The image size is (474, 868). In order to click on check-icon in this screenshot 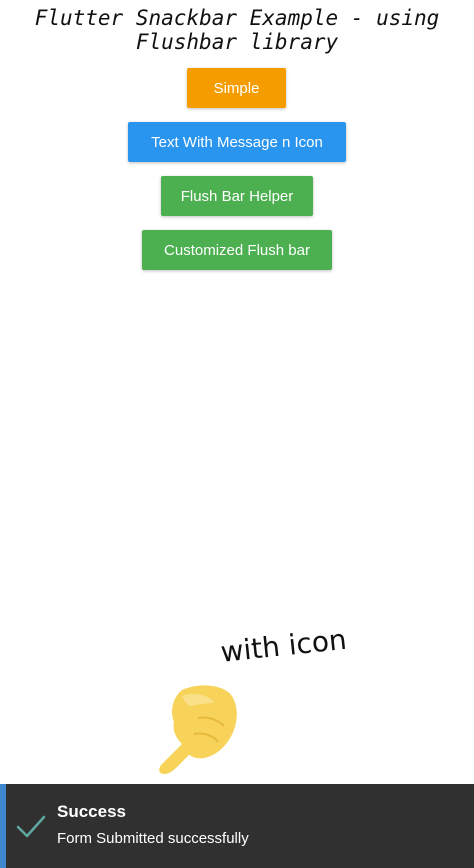, I will do `click(31, 826)`.